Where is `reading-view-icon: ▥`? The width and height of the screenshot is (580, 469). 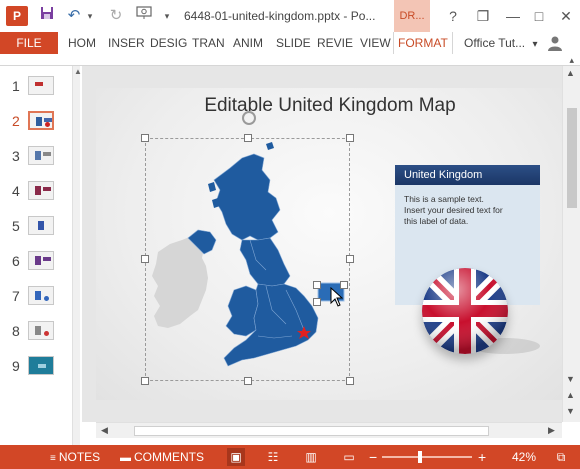 reading-view-icon: ▥ is located at coordinates (311, 457).